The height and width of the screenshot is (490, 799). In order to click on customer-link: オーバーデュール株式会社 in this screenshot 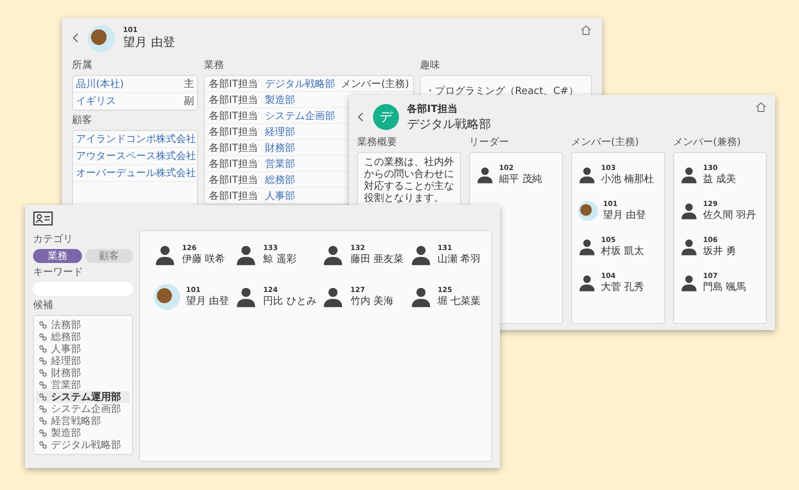, I will do `click(136, 173)`.